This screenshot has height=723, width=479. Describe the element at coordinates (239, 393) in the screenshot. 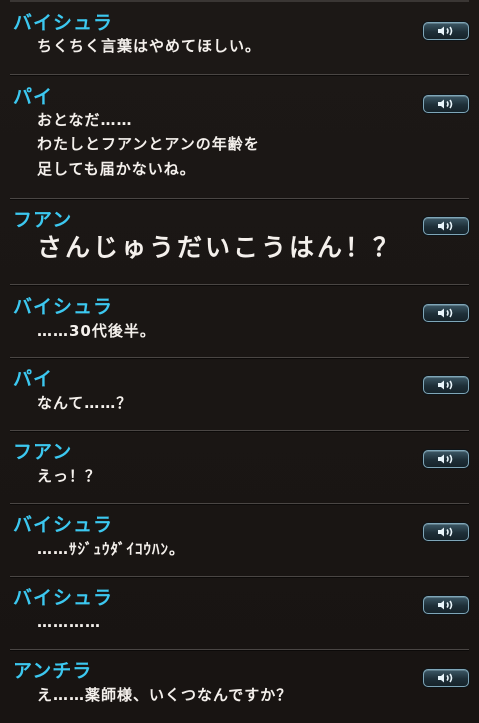

I see `log-entry: パイ なんて……？` at that location.